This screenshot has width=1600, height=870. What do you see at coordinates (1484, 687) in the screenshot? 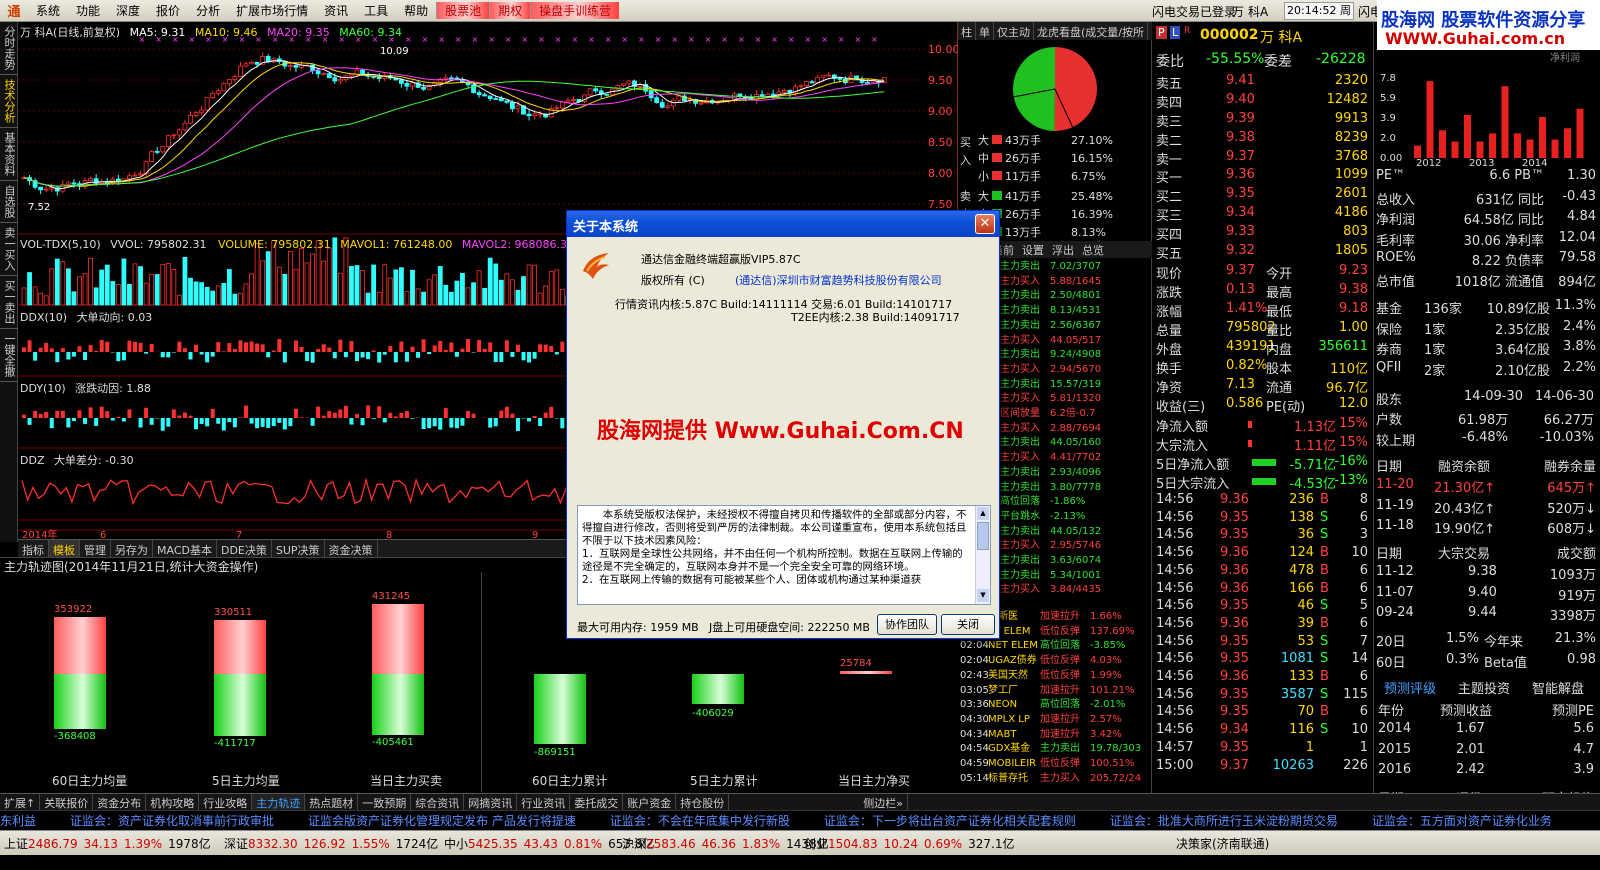
I see `forecast-tab: 主题投资` at bounding box center [1484, 687].